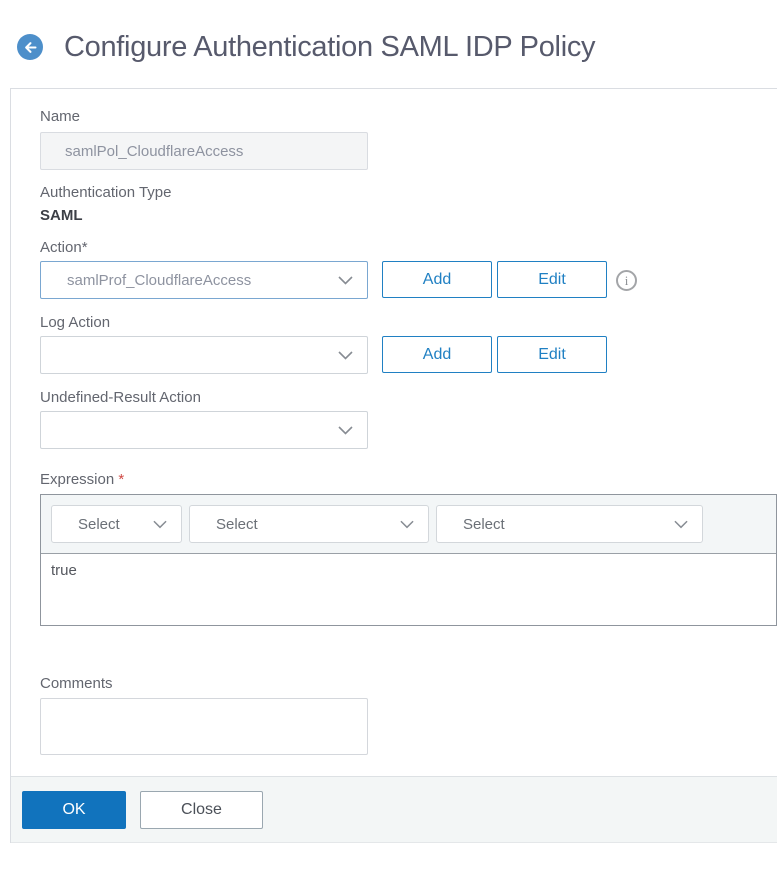  I want to click on undefined-result-action-label: Undefined-Result Action, so click(120, 397).